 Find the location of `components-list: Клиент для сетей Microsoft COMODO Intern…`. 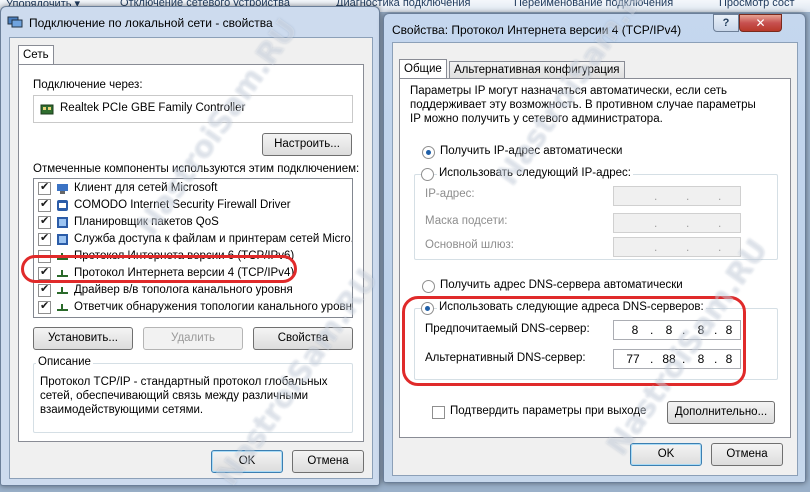

components-list: Клиент для сетей Microsoft COMODO Intern… is located at coordinates (193, 248).